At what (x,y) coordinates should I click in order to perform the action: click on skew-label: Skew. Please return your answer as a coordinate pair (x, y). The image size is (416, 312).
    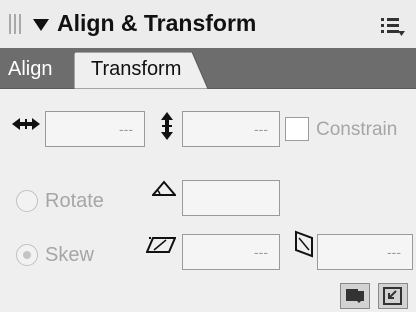
    Looking at the image, I should click on (69, 255).